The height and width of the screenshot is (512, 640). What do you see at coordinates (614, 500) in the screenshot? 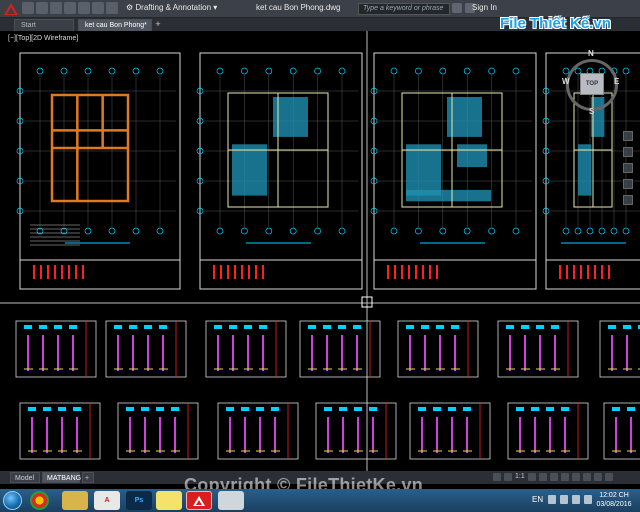
I see `taskbar-clock: 12:02 CH 03/08/2016` at bounding box center [614, 500].